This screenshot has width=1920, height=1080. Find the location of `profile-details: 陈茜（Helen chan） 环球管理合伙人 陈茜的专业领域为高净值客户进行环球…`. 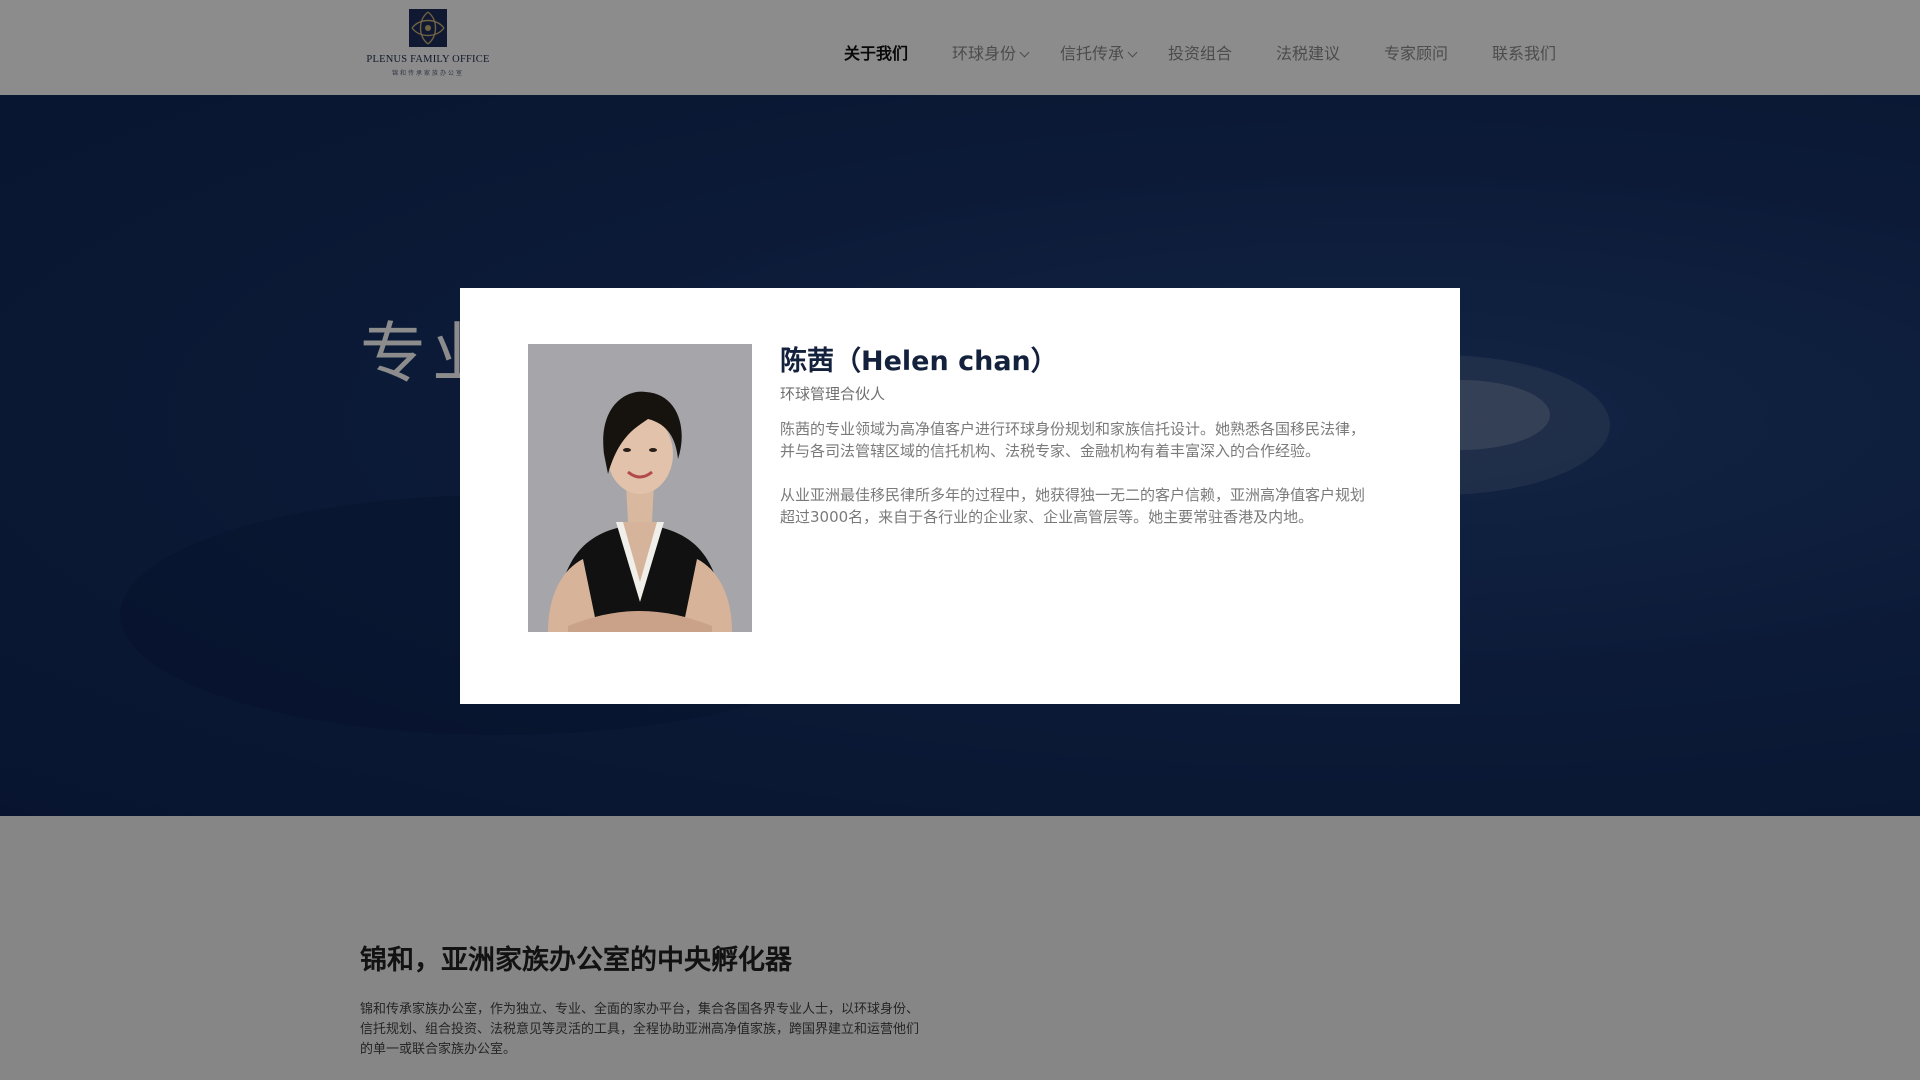

profile-details: 陈茜（Helen chan） 环球管理合伙人 陈茜的专业领域为高净值客户进行环球… is located at coordinates (1075, 436).